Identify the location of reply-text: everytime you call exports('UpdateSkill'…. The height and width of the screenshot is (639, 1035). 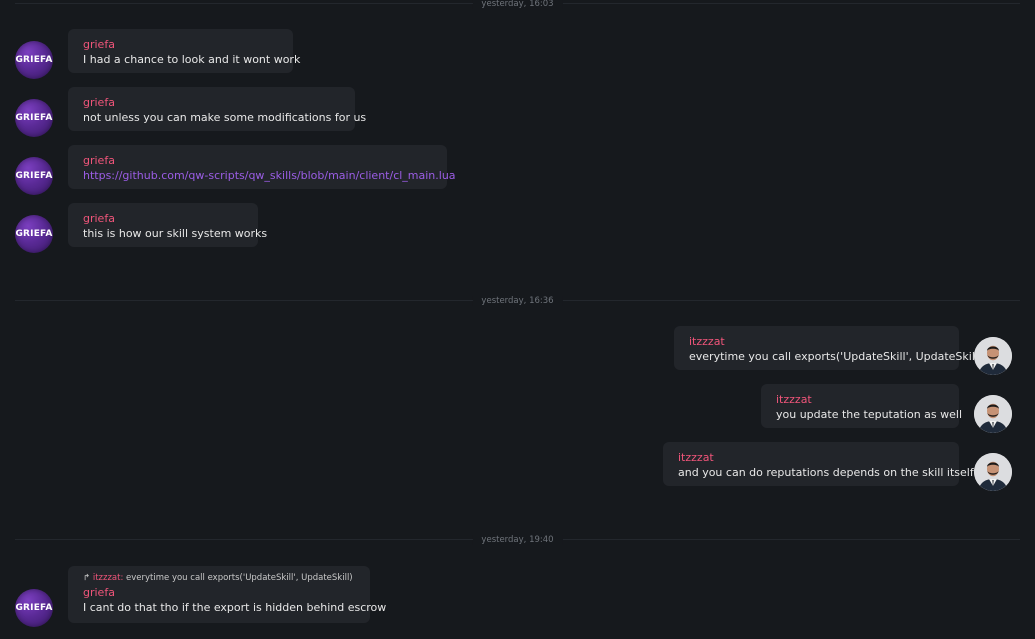
(239, 578).